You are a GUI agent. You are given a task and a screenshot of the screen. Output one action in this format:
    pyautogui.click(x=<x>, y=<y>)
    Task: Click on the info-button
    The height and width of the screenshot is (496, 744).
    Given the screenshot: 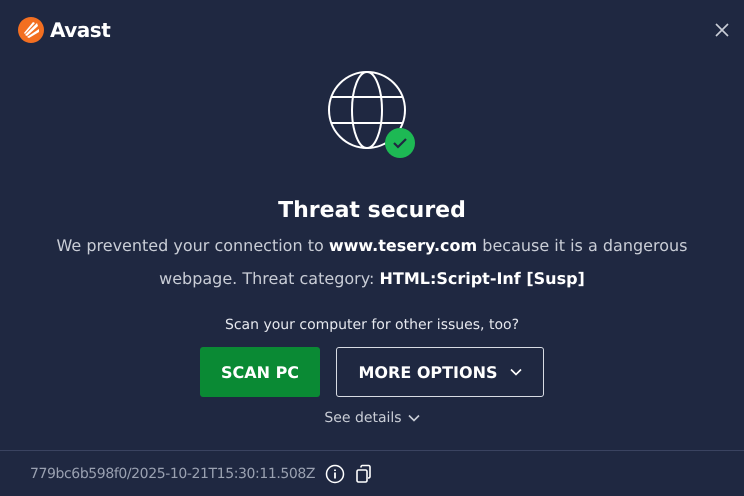 What is the action you would take?
    pyautogui.click(x=335, y=474)
    